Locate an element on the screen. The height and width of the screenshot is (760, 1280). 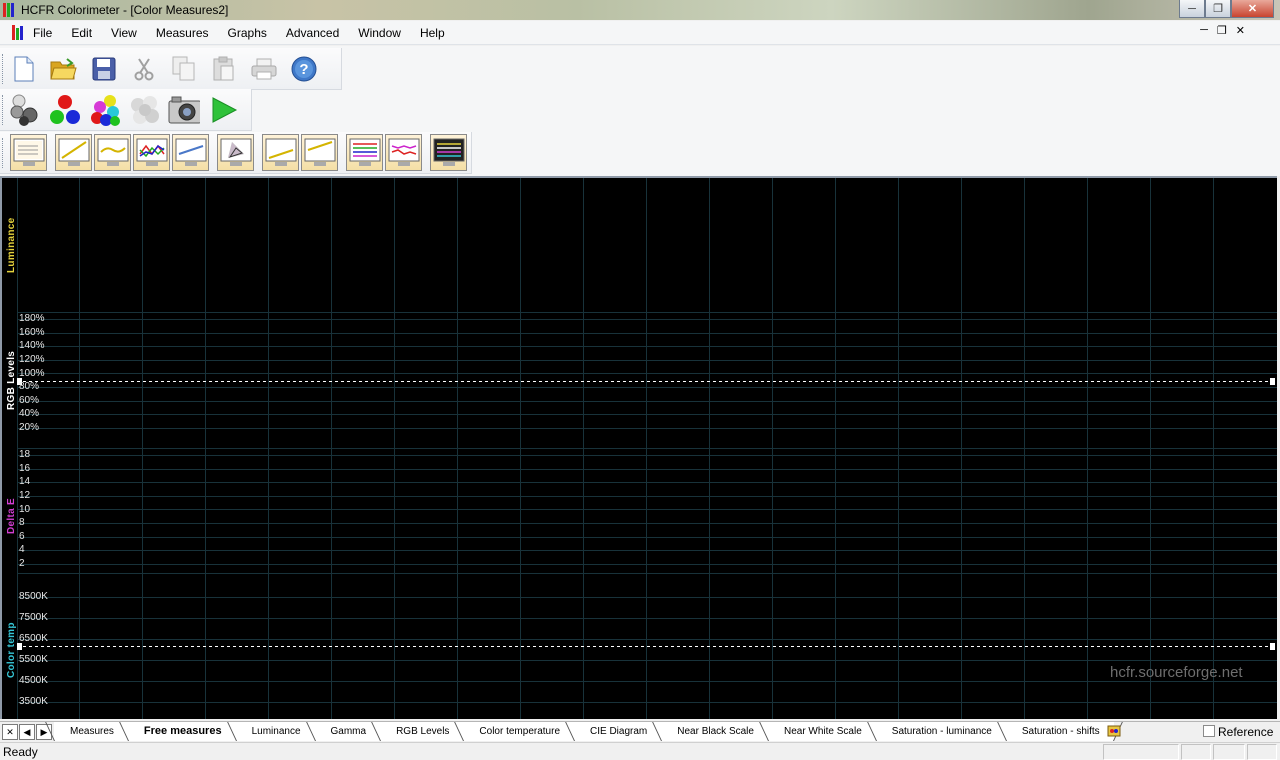
color-temp-tick: 4500K is located at coordinates (33, 680).